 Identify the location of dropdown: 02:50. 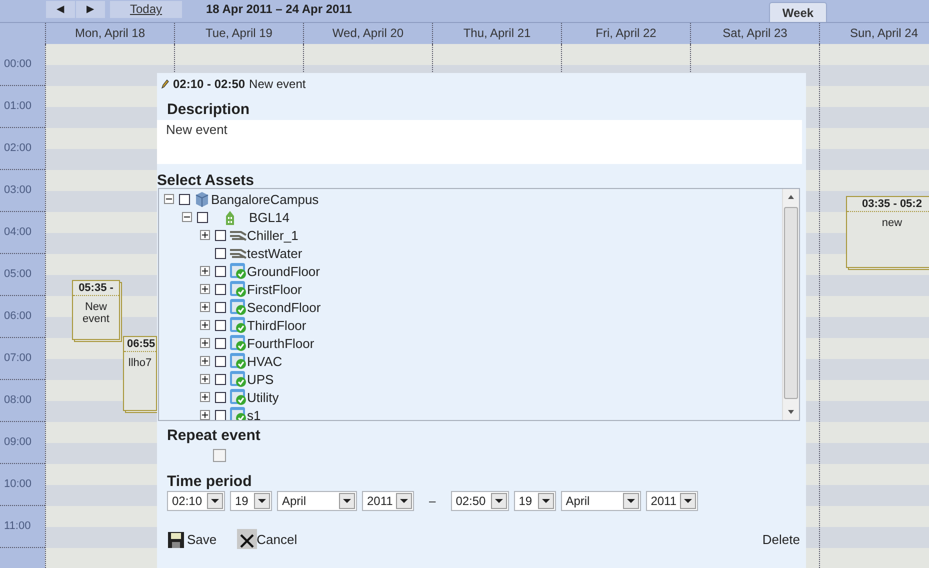
(479, 501).